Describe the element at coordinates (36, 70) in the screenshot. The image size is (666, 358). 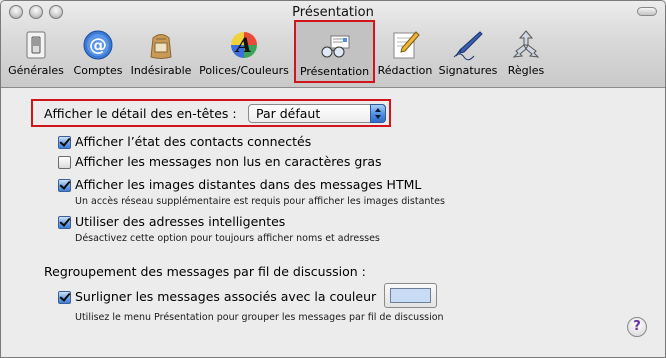
I see `tab-generales-label: Générales` at that location.